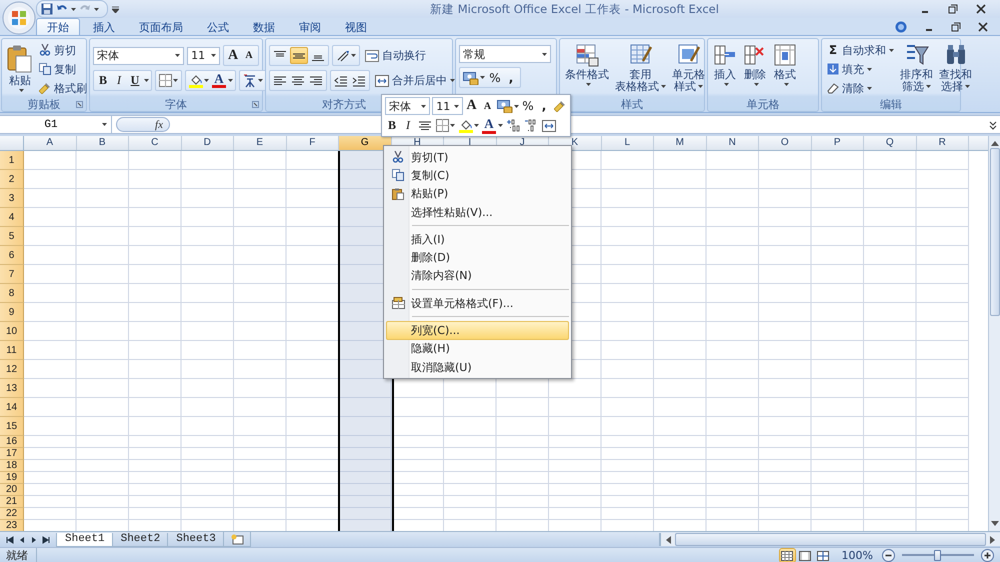 Image resolution: width=1000 pixels, height=562 pixels. What do you see at coordinates (628, 143) in the screenshot?
I see `column-header: L` at bounding box center [628, 143].